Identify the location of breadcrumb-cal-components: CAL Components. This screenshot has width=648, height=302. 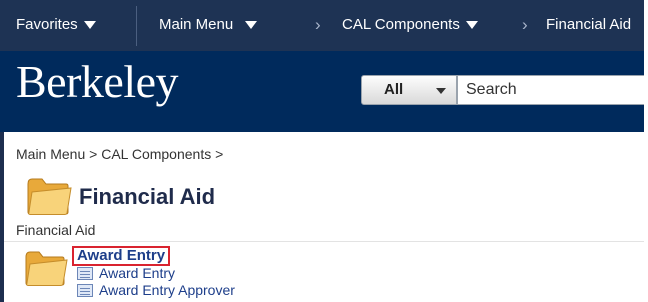
(156, 154).